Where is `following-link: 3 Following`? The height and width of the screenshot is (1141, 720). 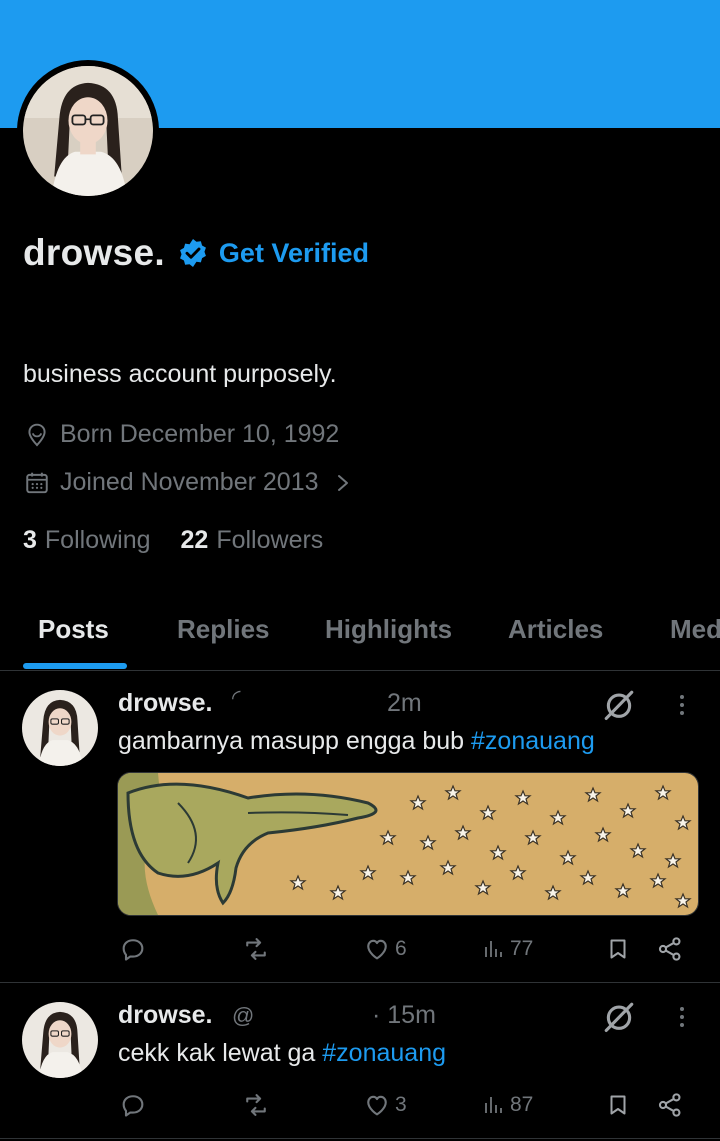
following-link: 3 Following is located at coordinates (87, 540).